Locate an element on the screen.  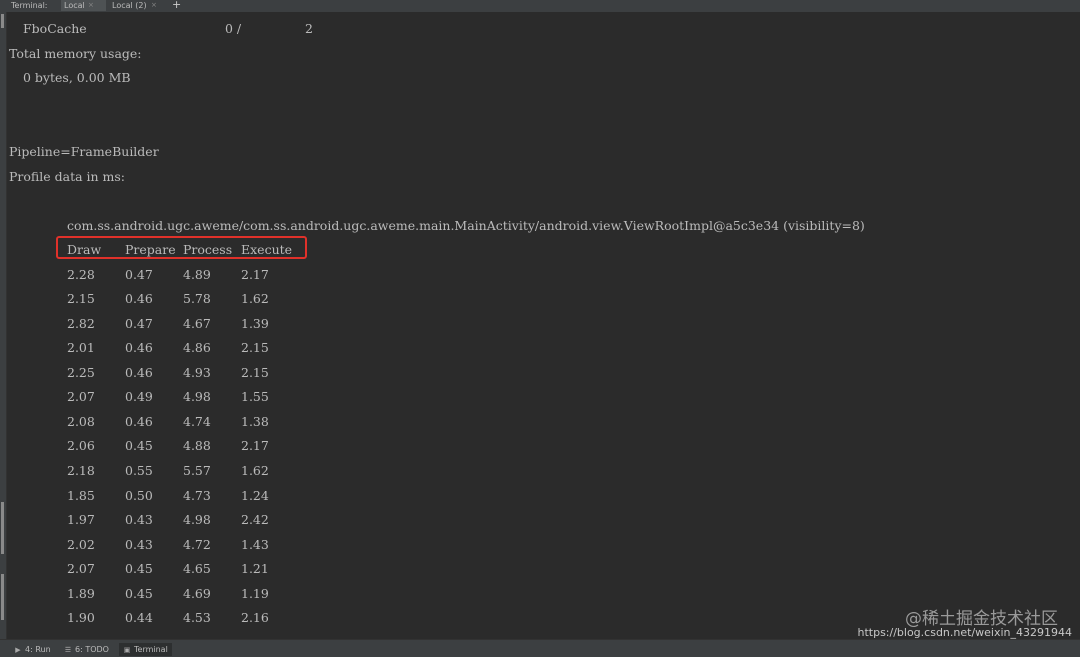
draw-value: 2.82 is located at coordinates (81, 323).